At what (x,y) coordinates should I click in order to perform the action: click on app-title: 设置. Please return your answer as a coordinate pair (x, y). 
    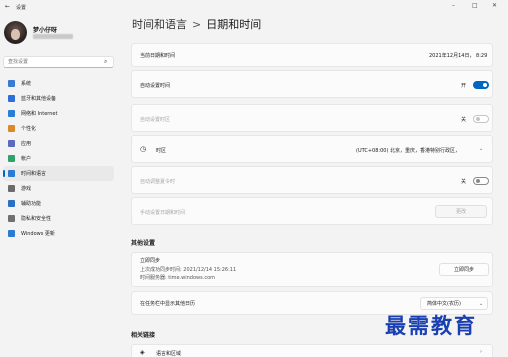
    Looking at the image, I should click on (21, 8).